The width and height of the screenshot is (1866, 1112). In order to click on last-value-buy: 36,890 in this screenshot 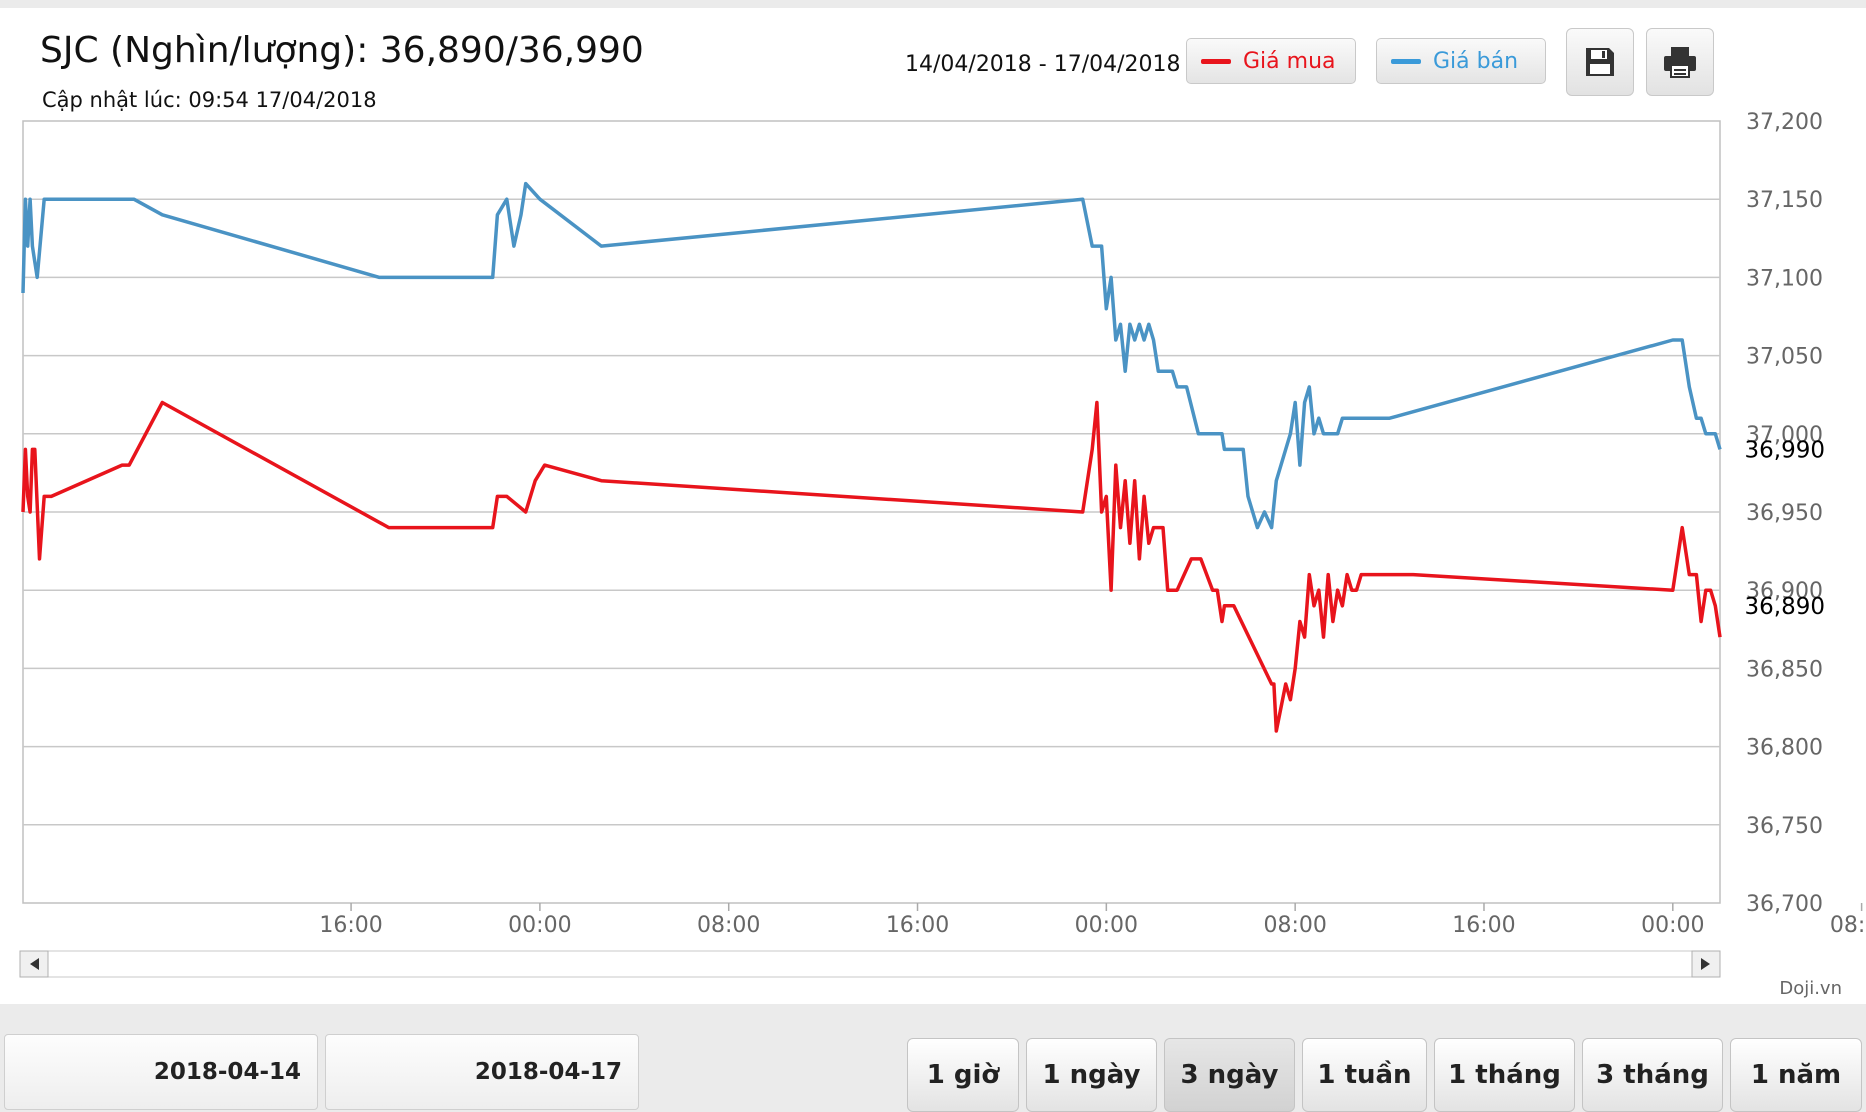, I will do `click(1785, 607)`.